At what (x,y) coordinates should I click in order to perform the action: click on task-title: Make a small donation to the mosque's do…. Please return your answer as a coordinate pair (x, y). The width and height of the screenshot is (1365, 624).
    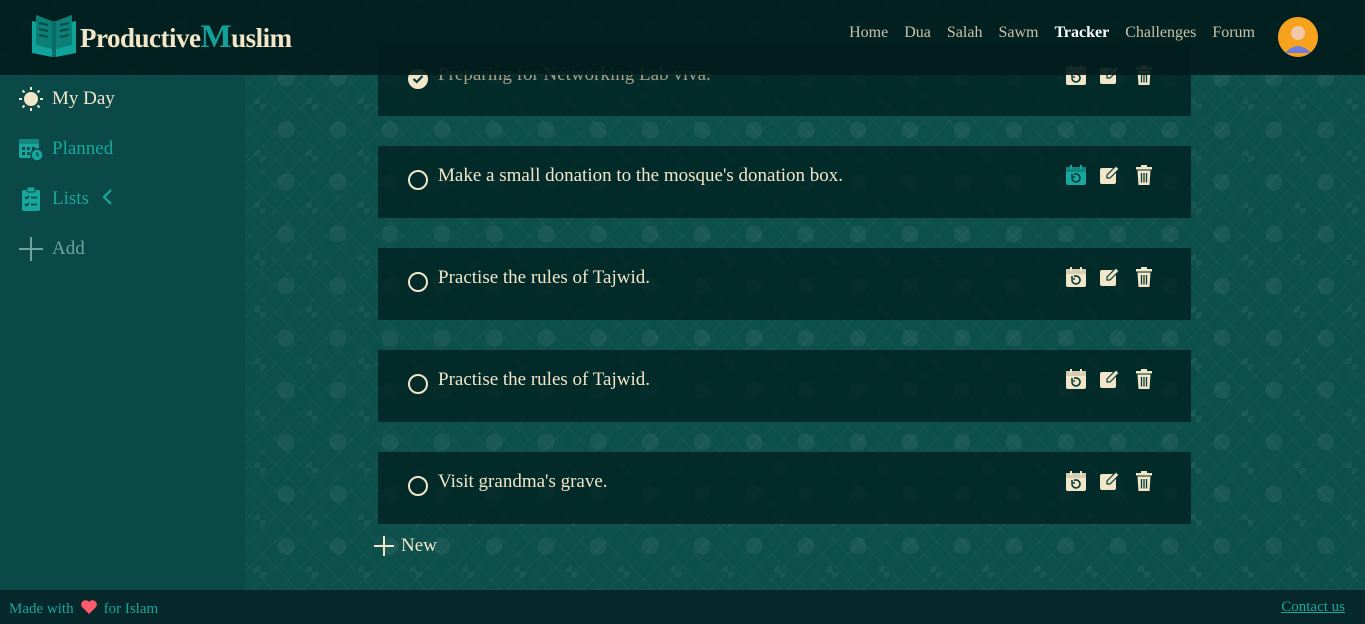
    Looking at the image, I should click on (640, 176).